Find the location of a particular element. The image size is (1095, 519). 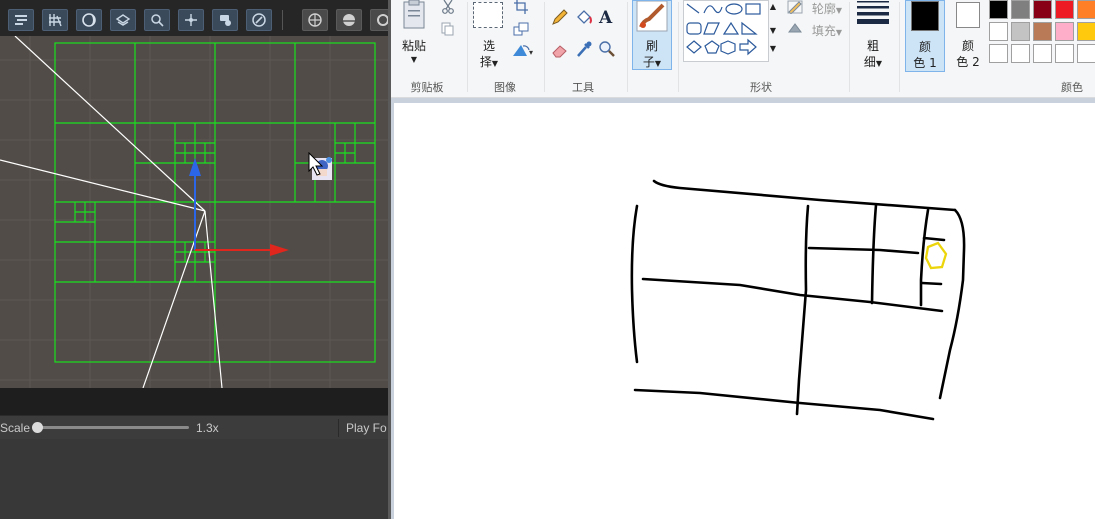

polygon-shape-icon is located at coordinates (711, 28).